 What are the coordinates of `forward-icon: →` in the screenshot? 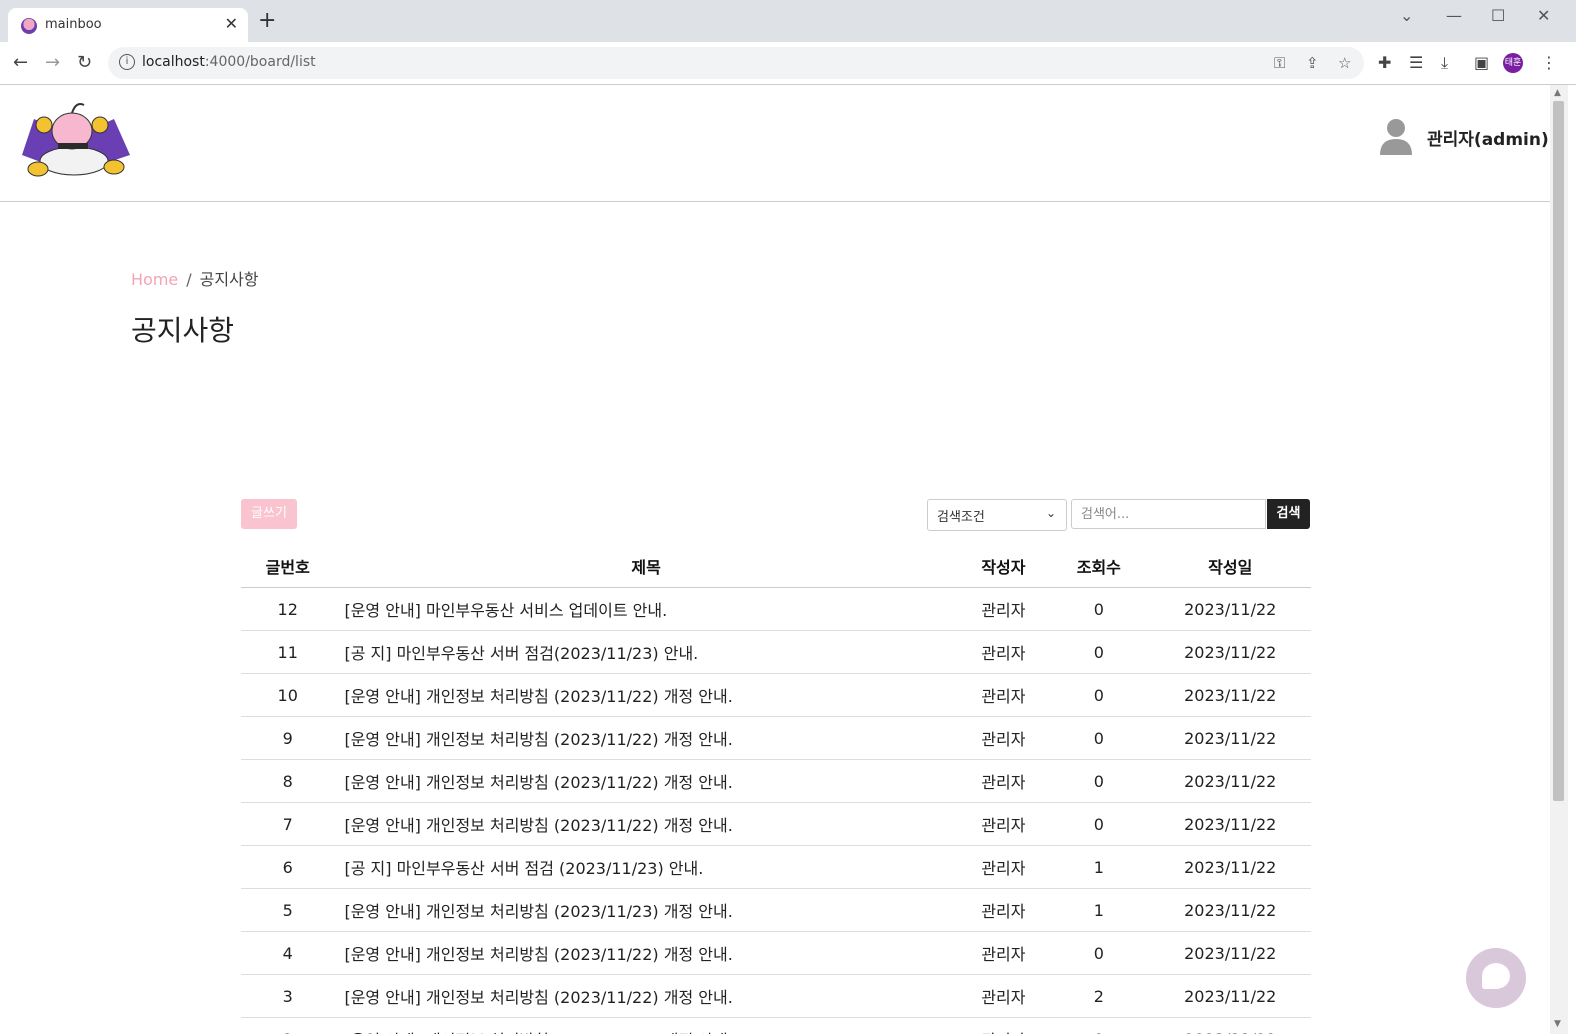 It's located at (52, 62).